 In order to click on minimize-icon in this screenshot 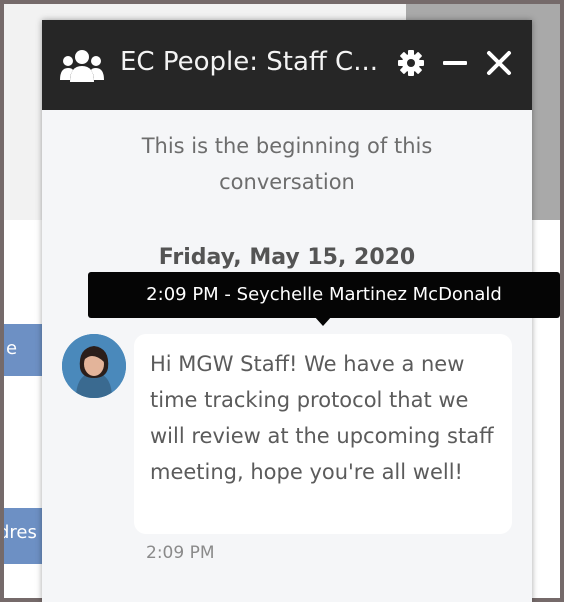, I will do `click(455, 63)`.